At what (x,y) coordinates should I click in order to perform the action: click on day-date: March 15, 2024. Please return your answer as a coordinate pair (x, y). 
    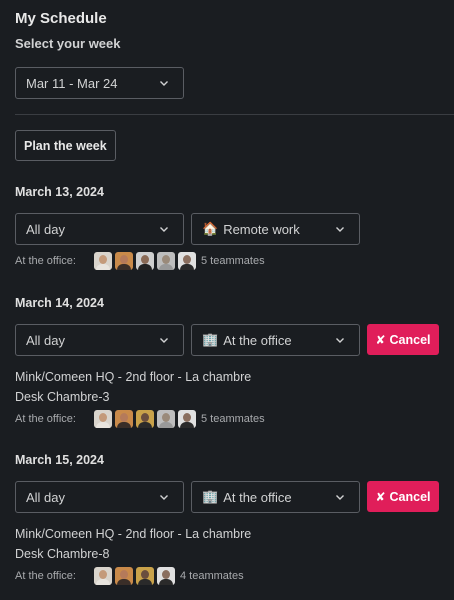
    Looking at the image, I should click on (59, 460).